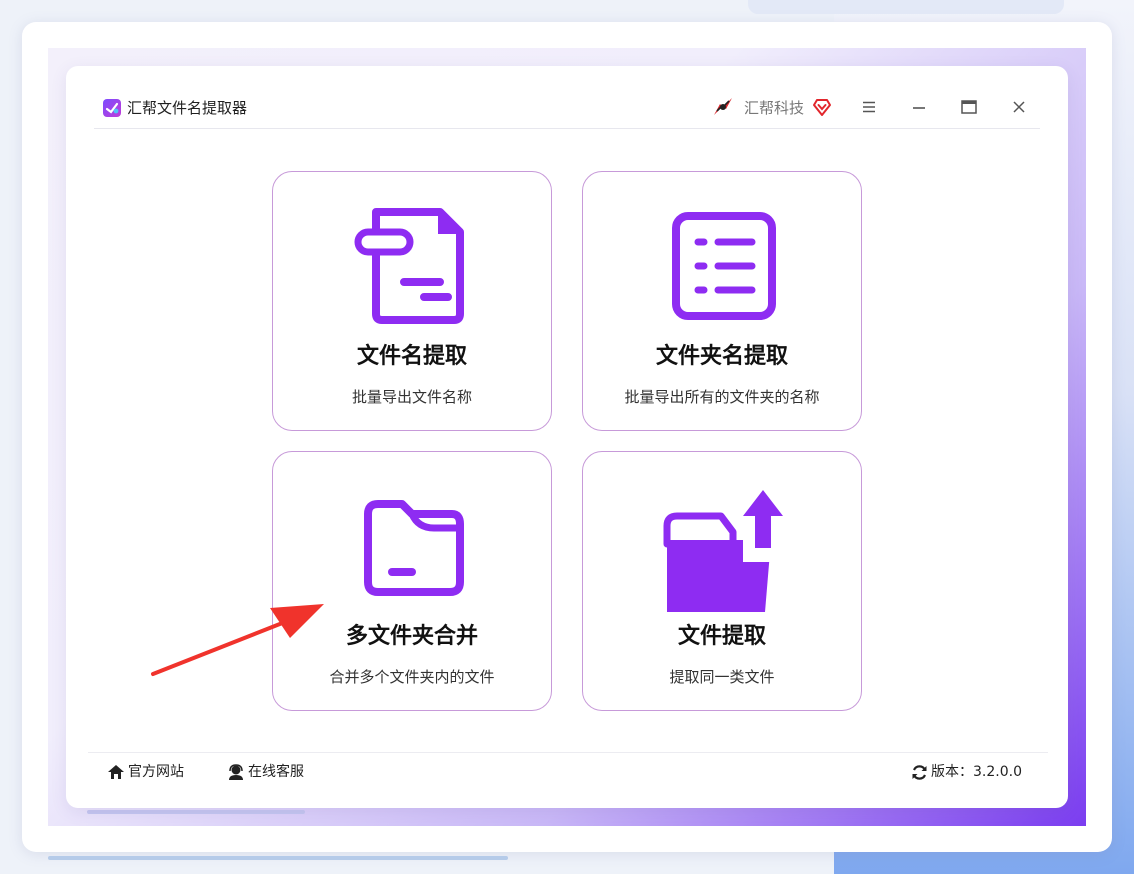  I want to click on file-name-extract-card: 文件名提取 批量导出文件名称, so click(412, 301).